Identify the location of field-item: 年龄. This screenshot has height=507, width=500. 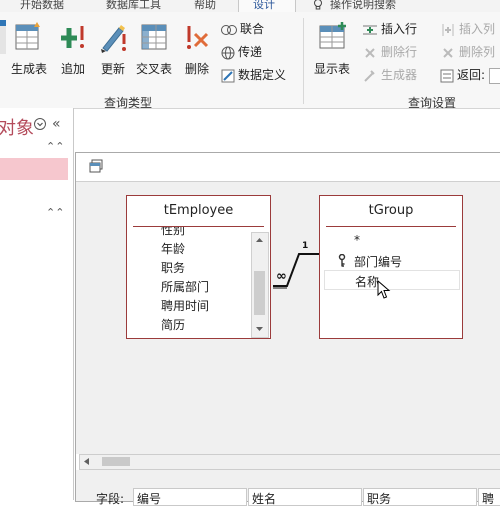
(173, 248).